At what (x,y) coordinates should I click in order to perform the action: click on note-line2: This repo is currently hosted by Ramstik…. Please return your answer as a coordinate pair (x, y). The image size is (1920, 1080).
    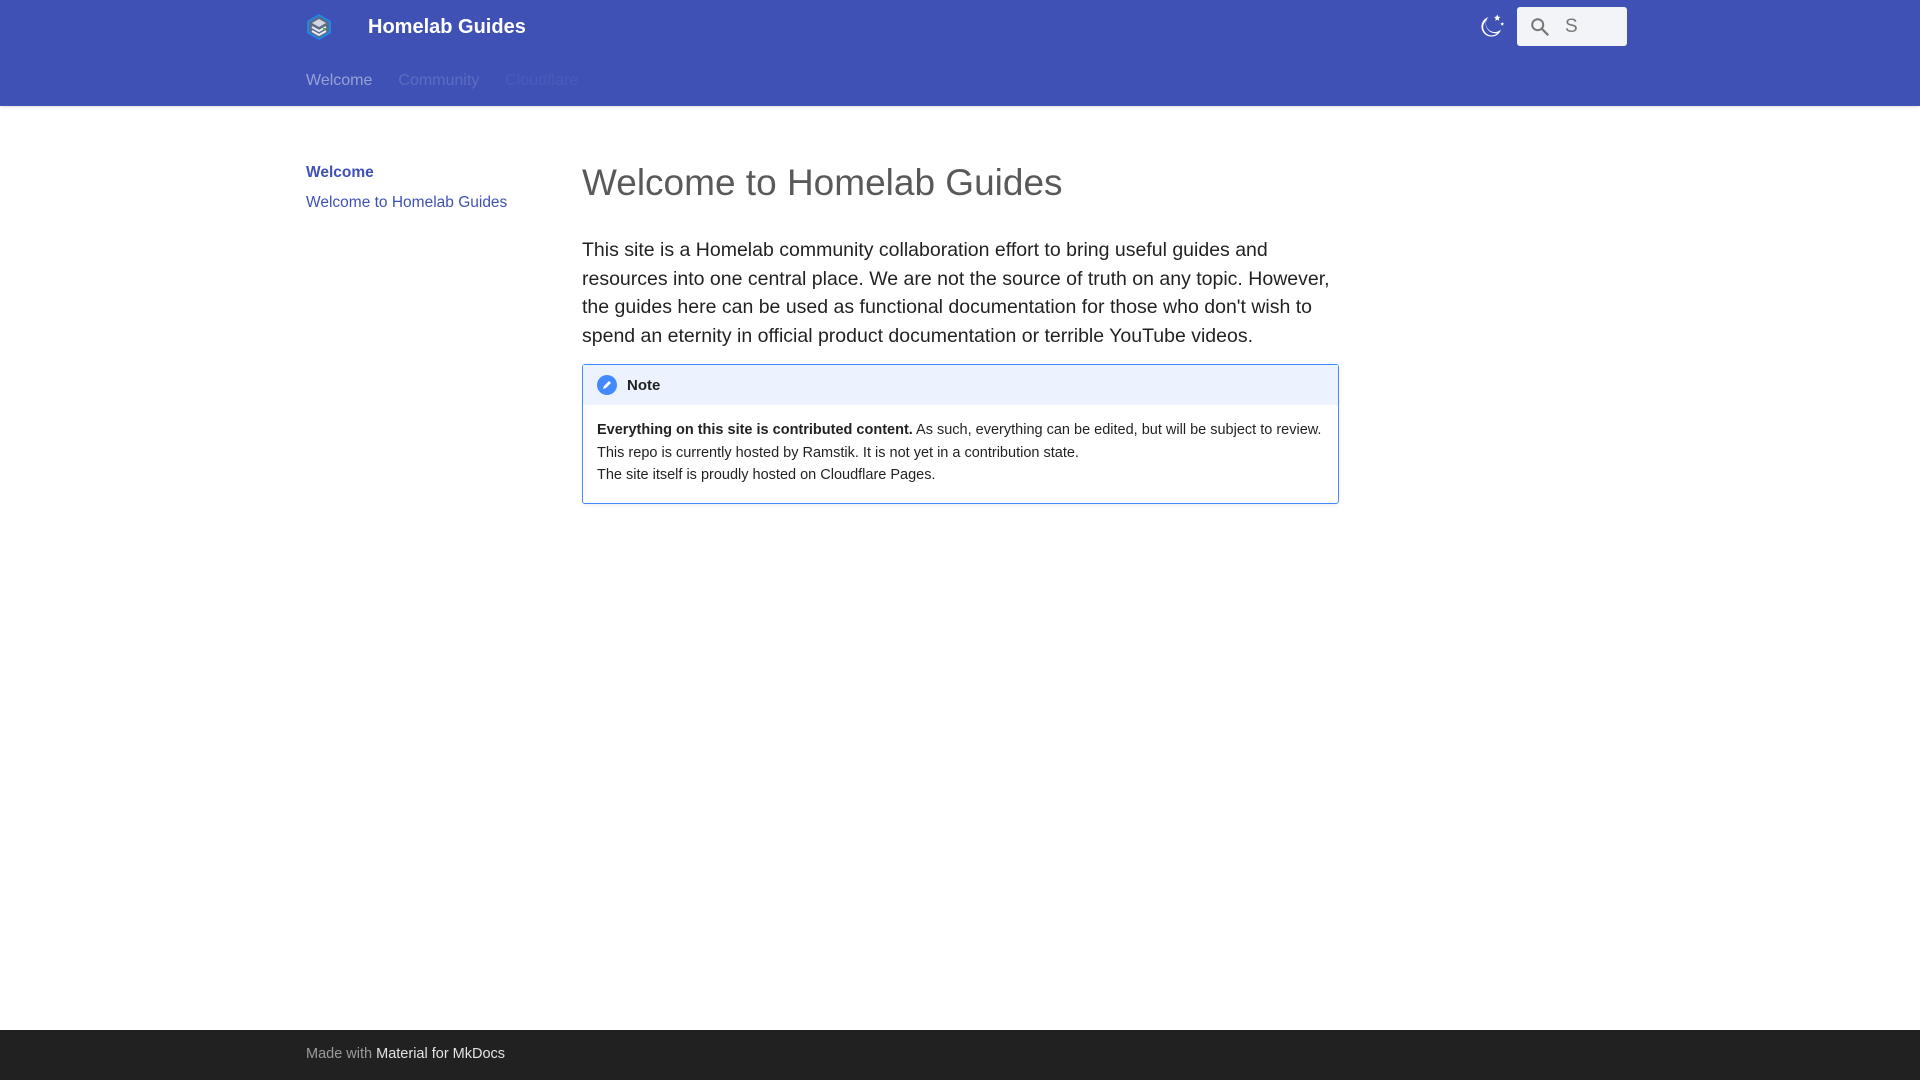
    Looking at the image, I should click on (838, 452).